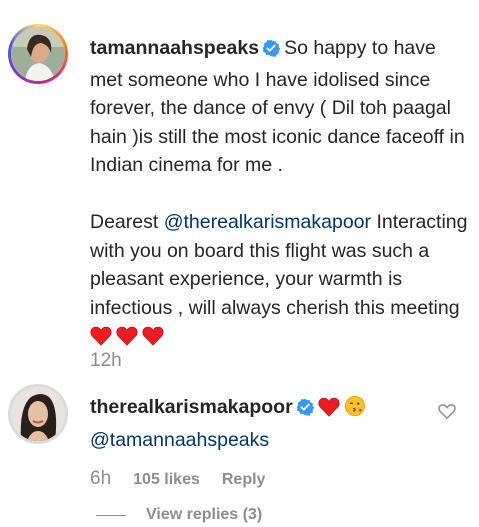  I want to click on comment-1-meta: 12h, so click(106, 361).